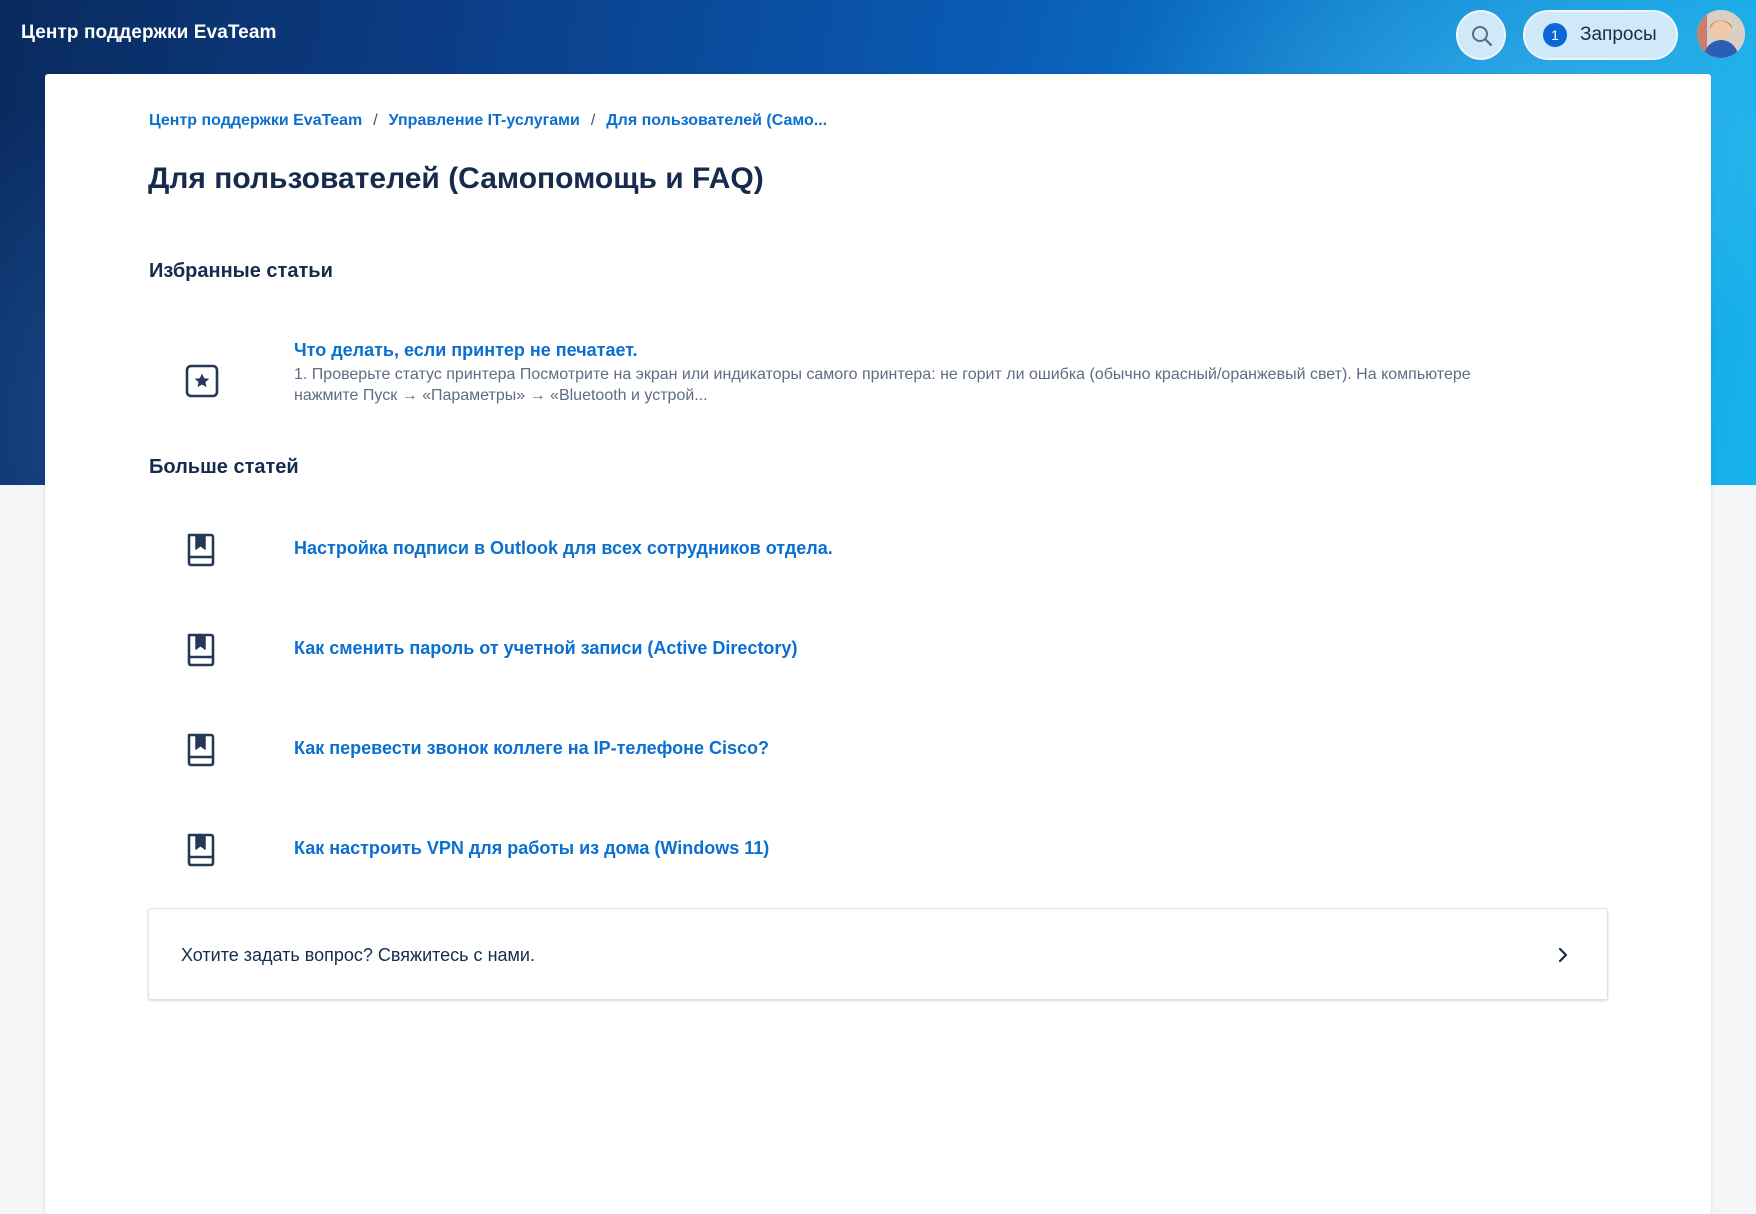  Describe the element at coordinates (456, 178) in the screenshot. I see `page-title: Для пользователей (Самопомощь и FAQ)` at that location.